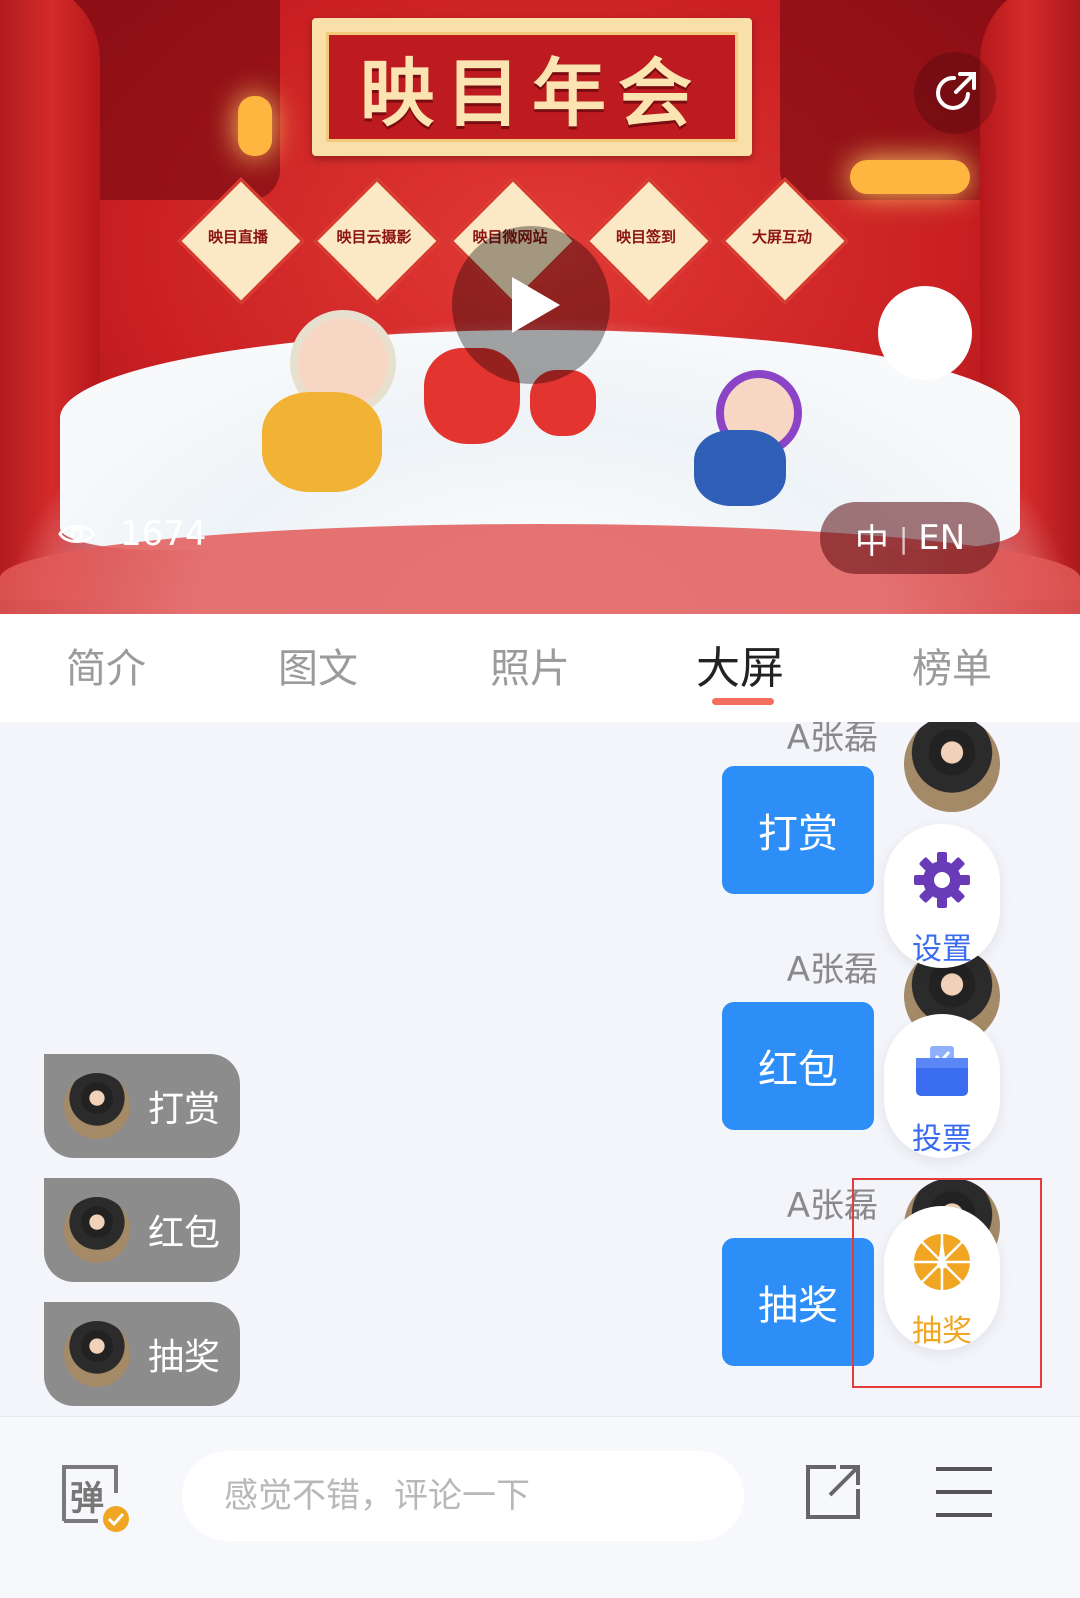  I want to click on diamond-label: 映目签到, so click(645, 237).